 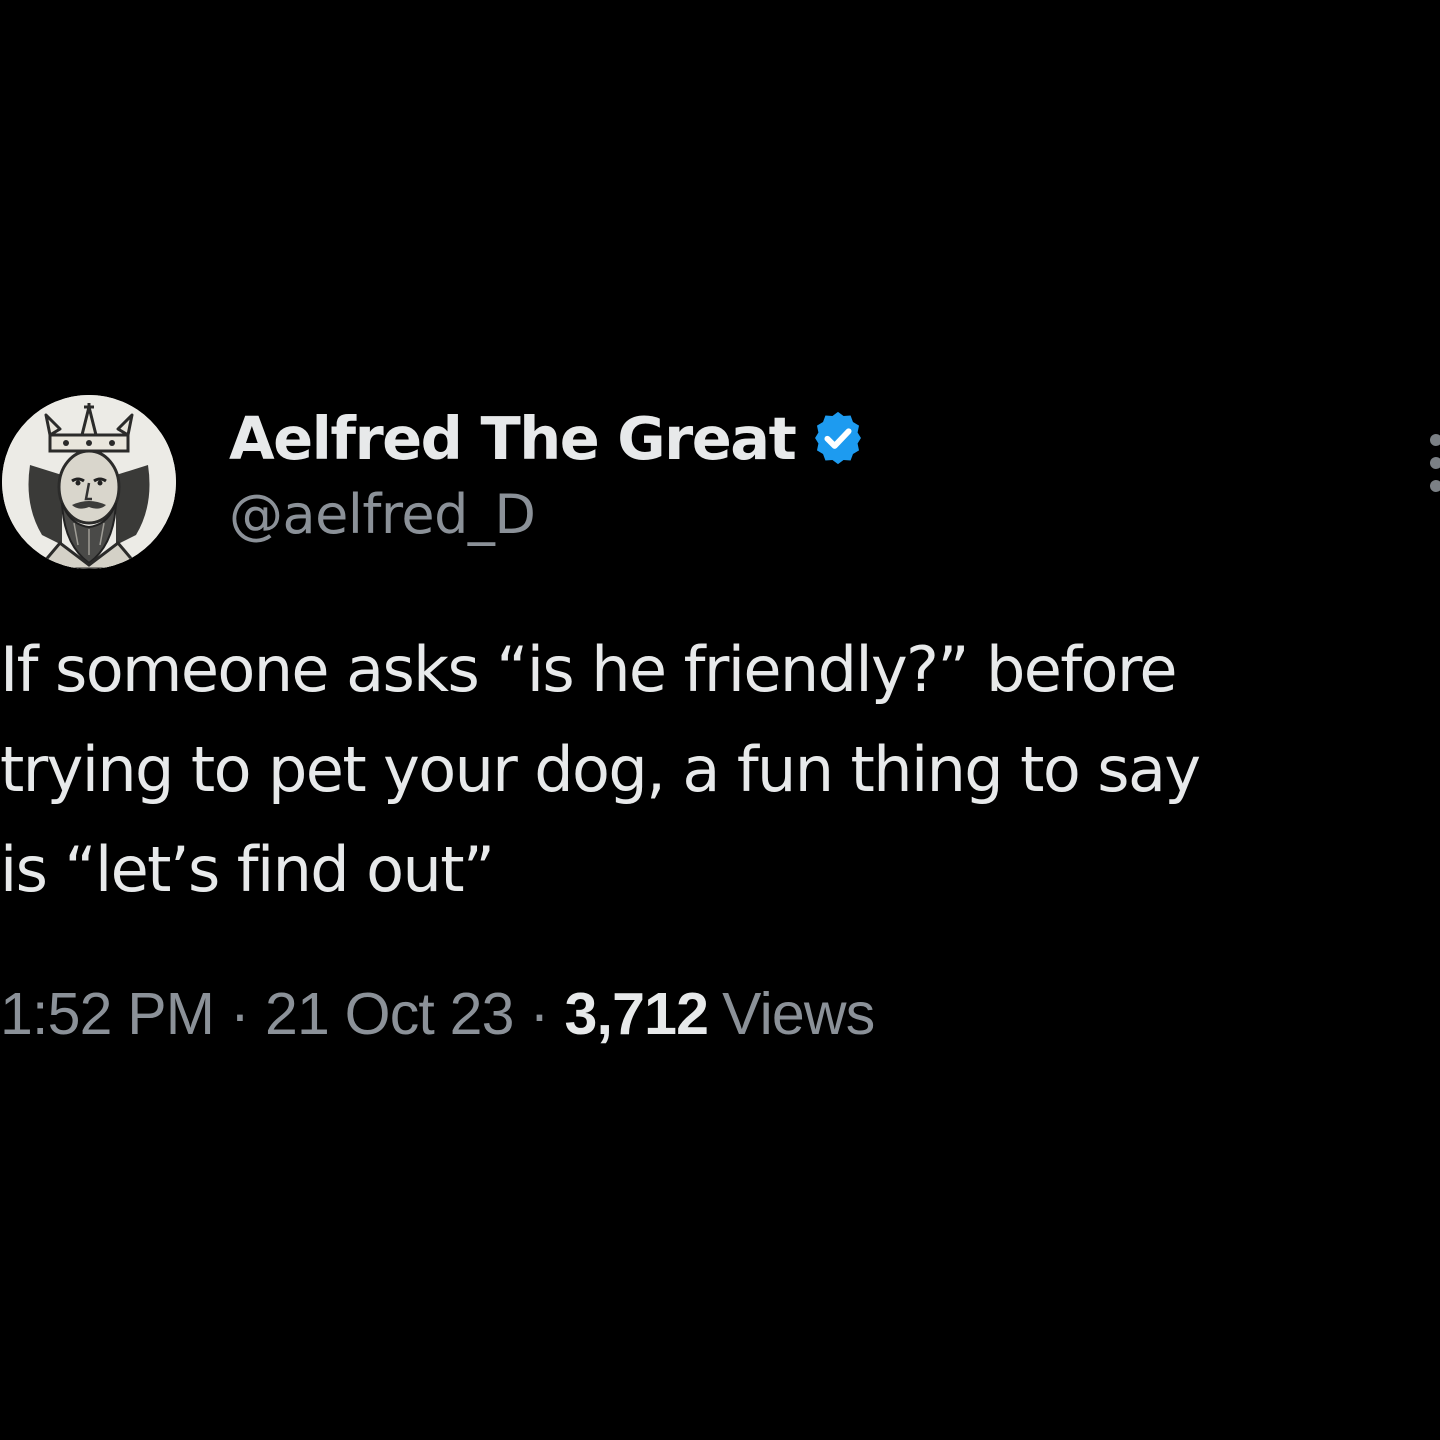 I want to click on tweet-time: 1:52 PM, so click(x=107, y=1014).